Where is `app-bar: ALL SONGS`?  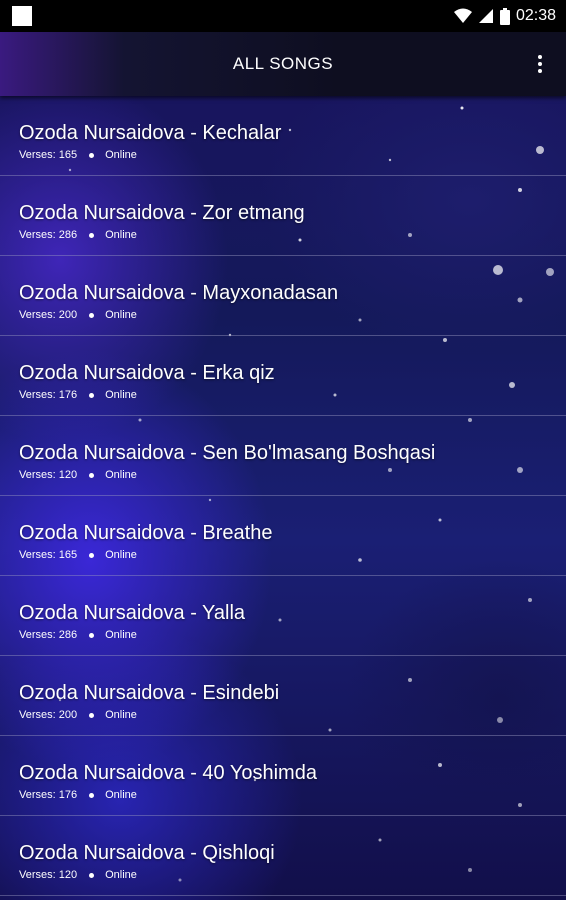
app-bar: ALL SONGS is located at coordinates (283, 64).